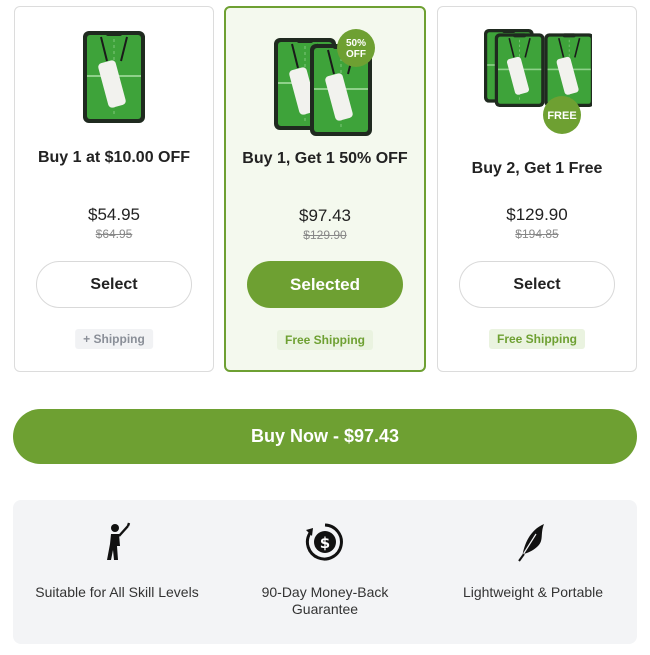  What do you see at coordinates (531, 543) in the screenshot?
I see `feather-icon` at bounding box center [531, 543].